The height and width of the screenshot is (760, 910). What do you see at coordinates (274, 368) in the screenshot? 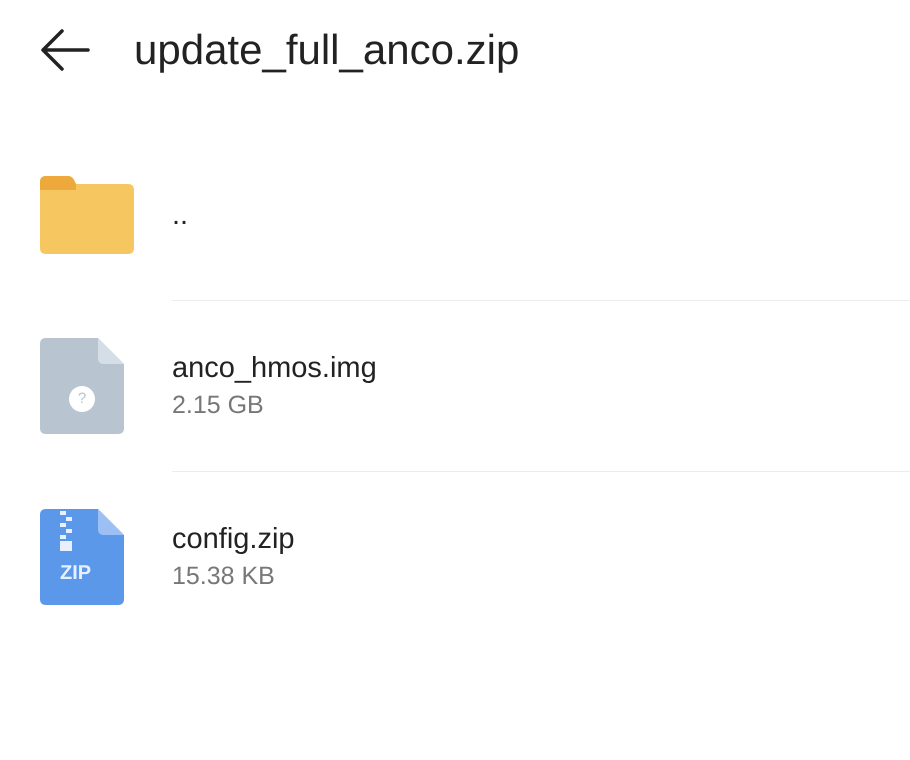
I see `file-name: anco_hmos.img` at bounding box center [274, 368].